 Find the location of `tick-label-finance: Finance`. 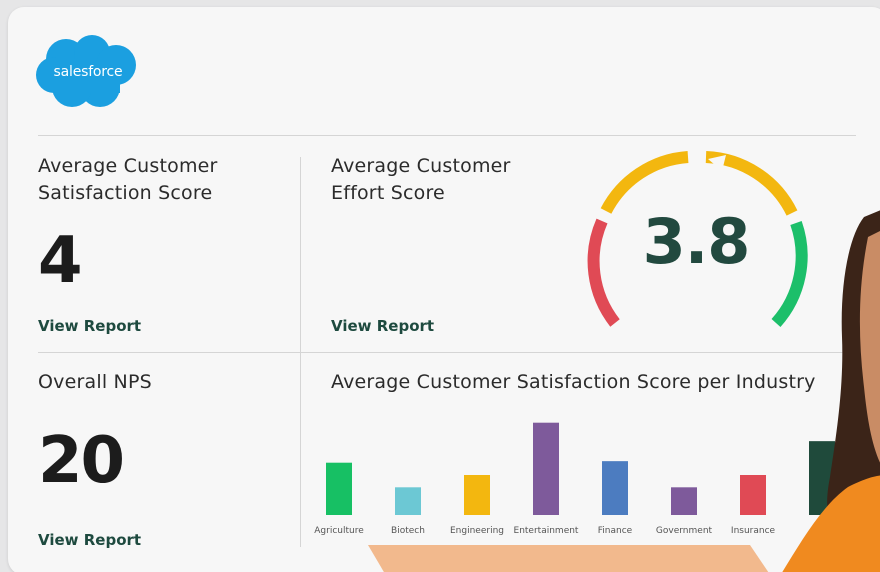

tick-label-finance: Finance is located at coordinates (615, 531).